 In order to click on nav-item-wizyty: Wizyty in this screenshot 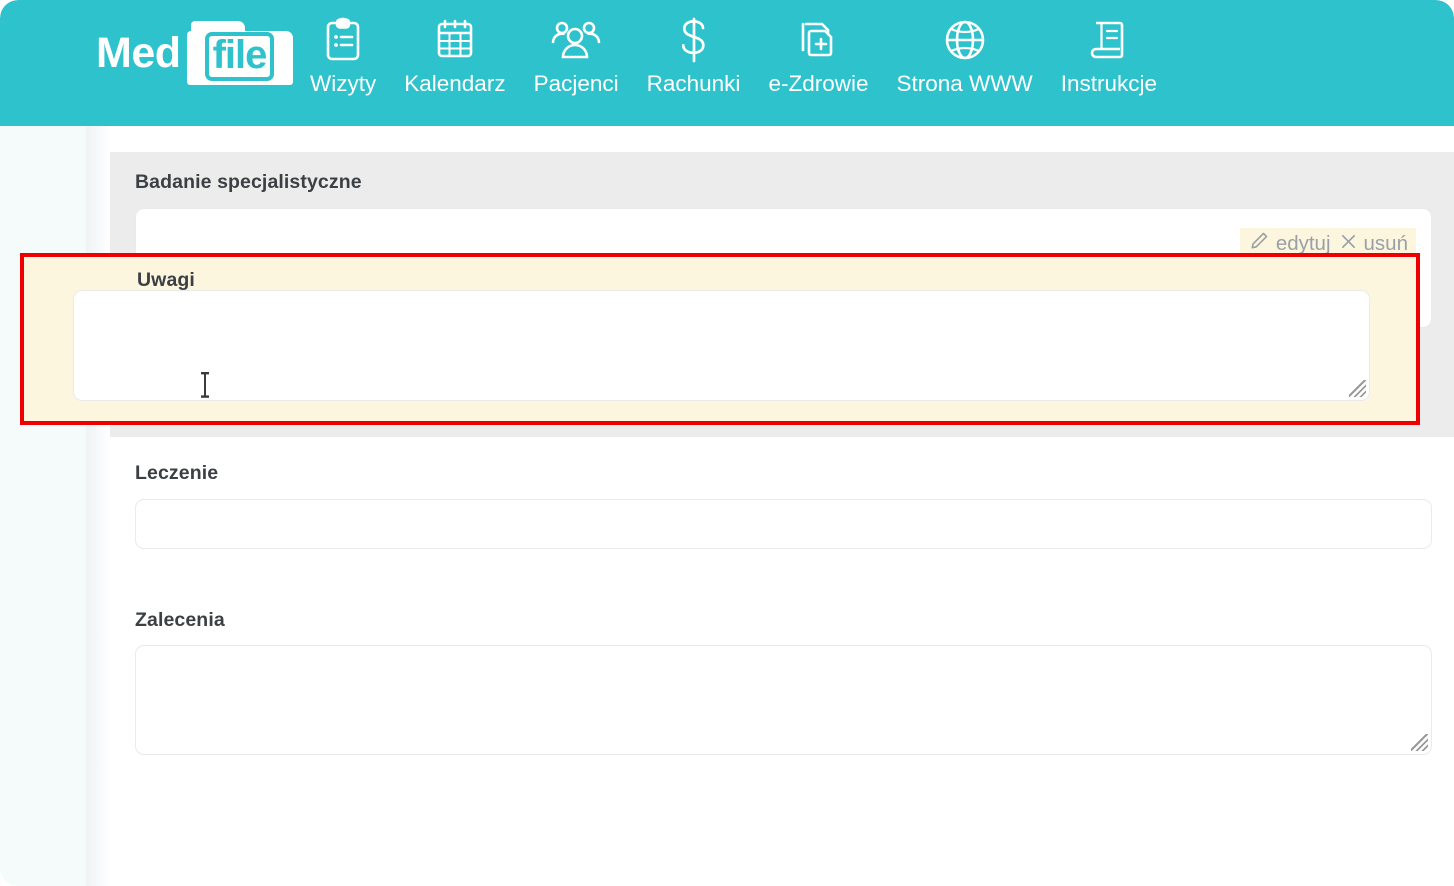, I will do `click(343, 55)`.